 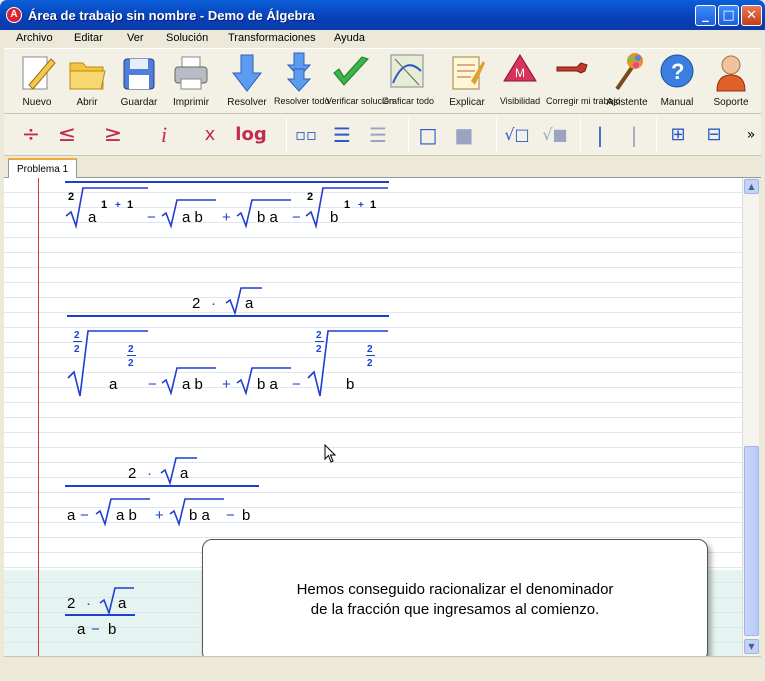 I want to click on sqrt-disabled-icon: √■, so click(x=555, y=135).